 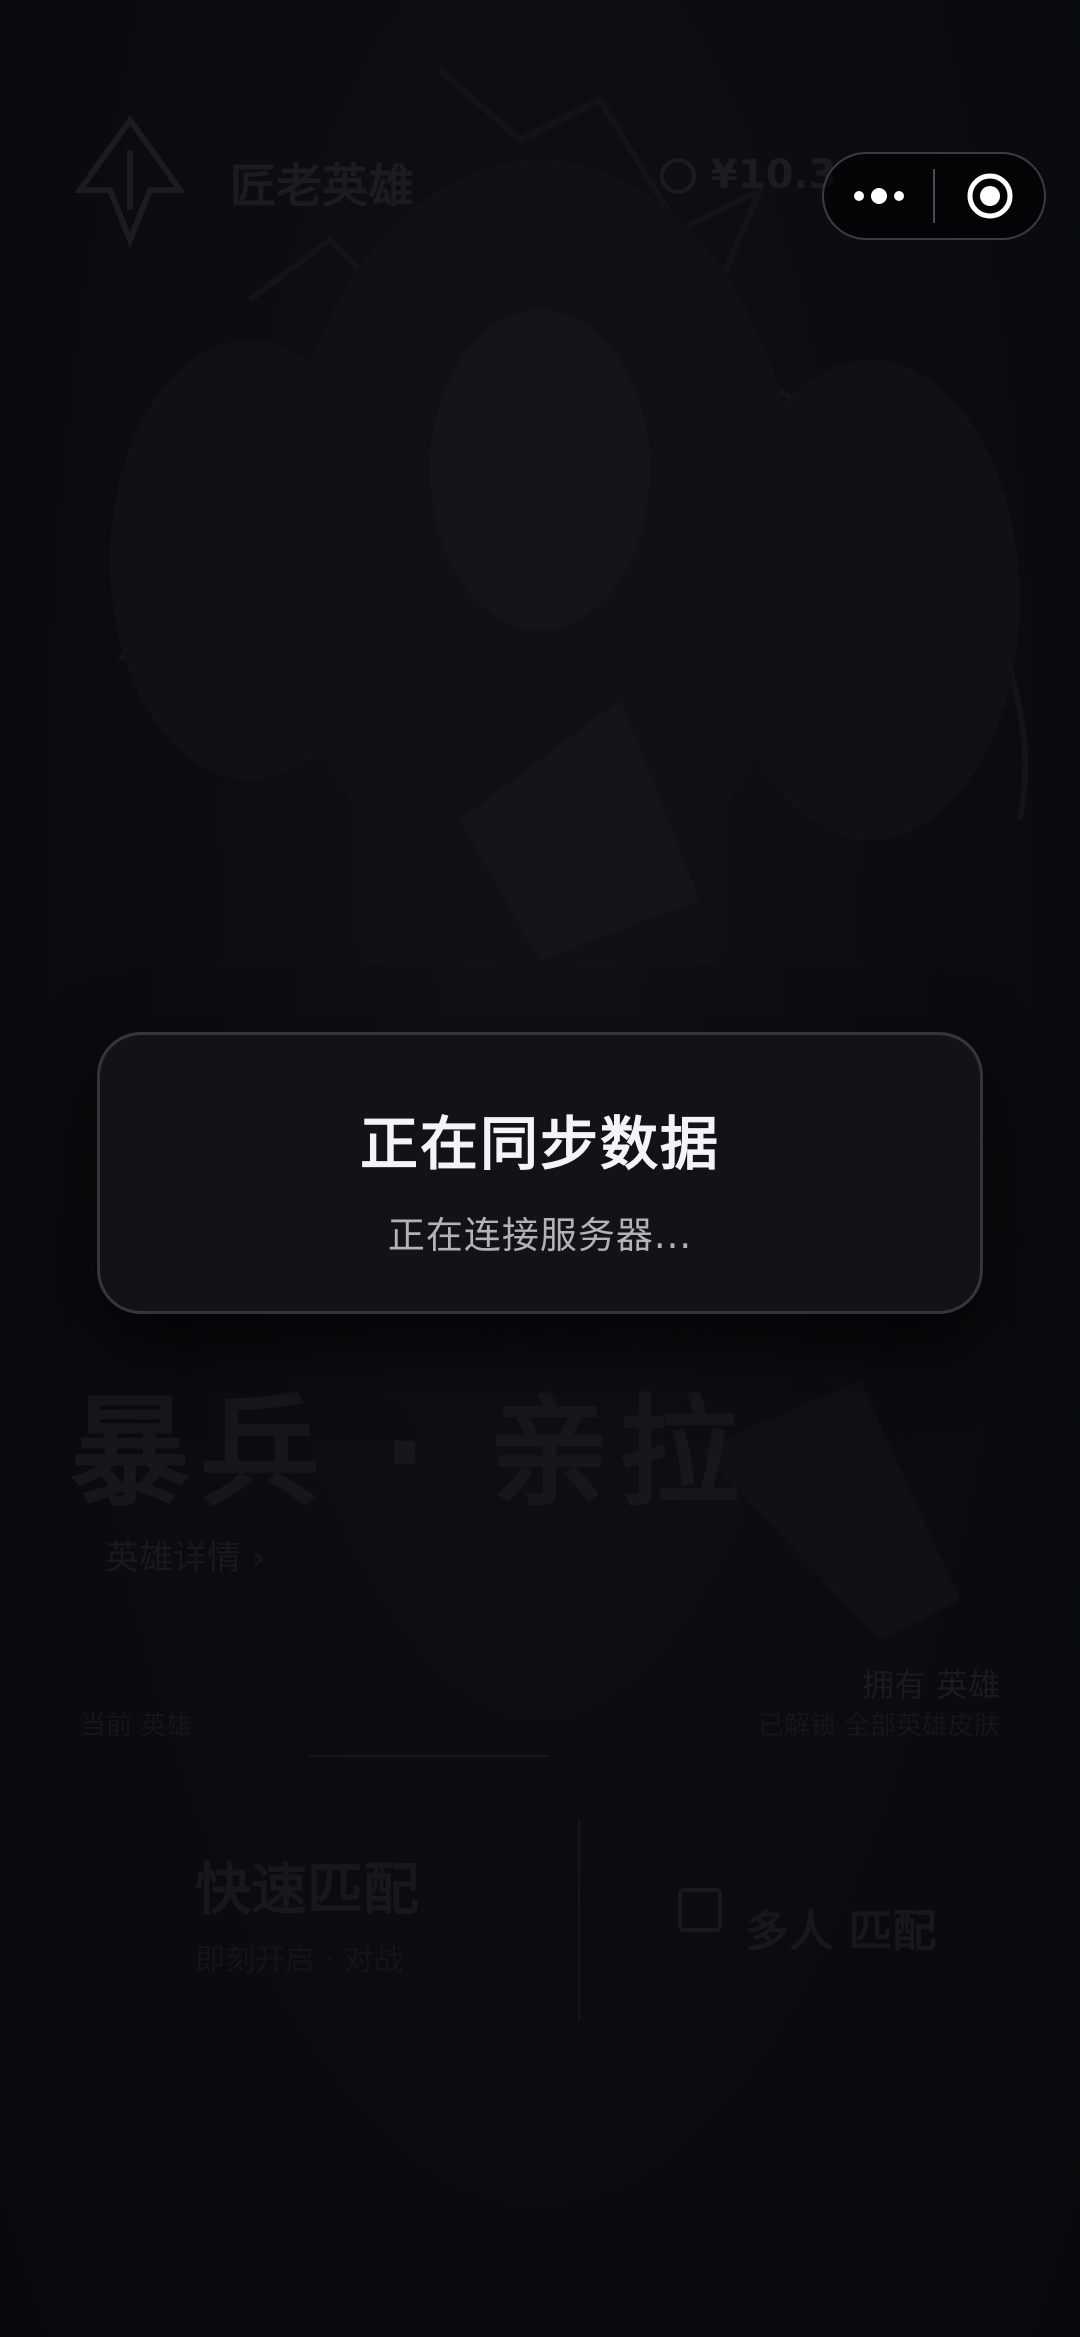 I want to click on left-caption: 当前 英雄, so click(x=136, y=1726).